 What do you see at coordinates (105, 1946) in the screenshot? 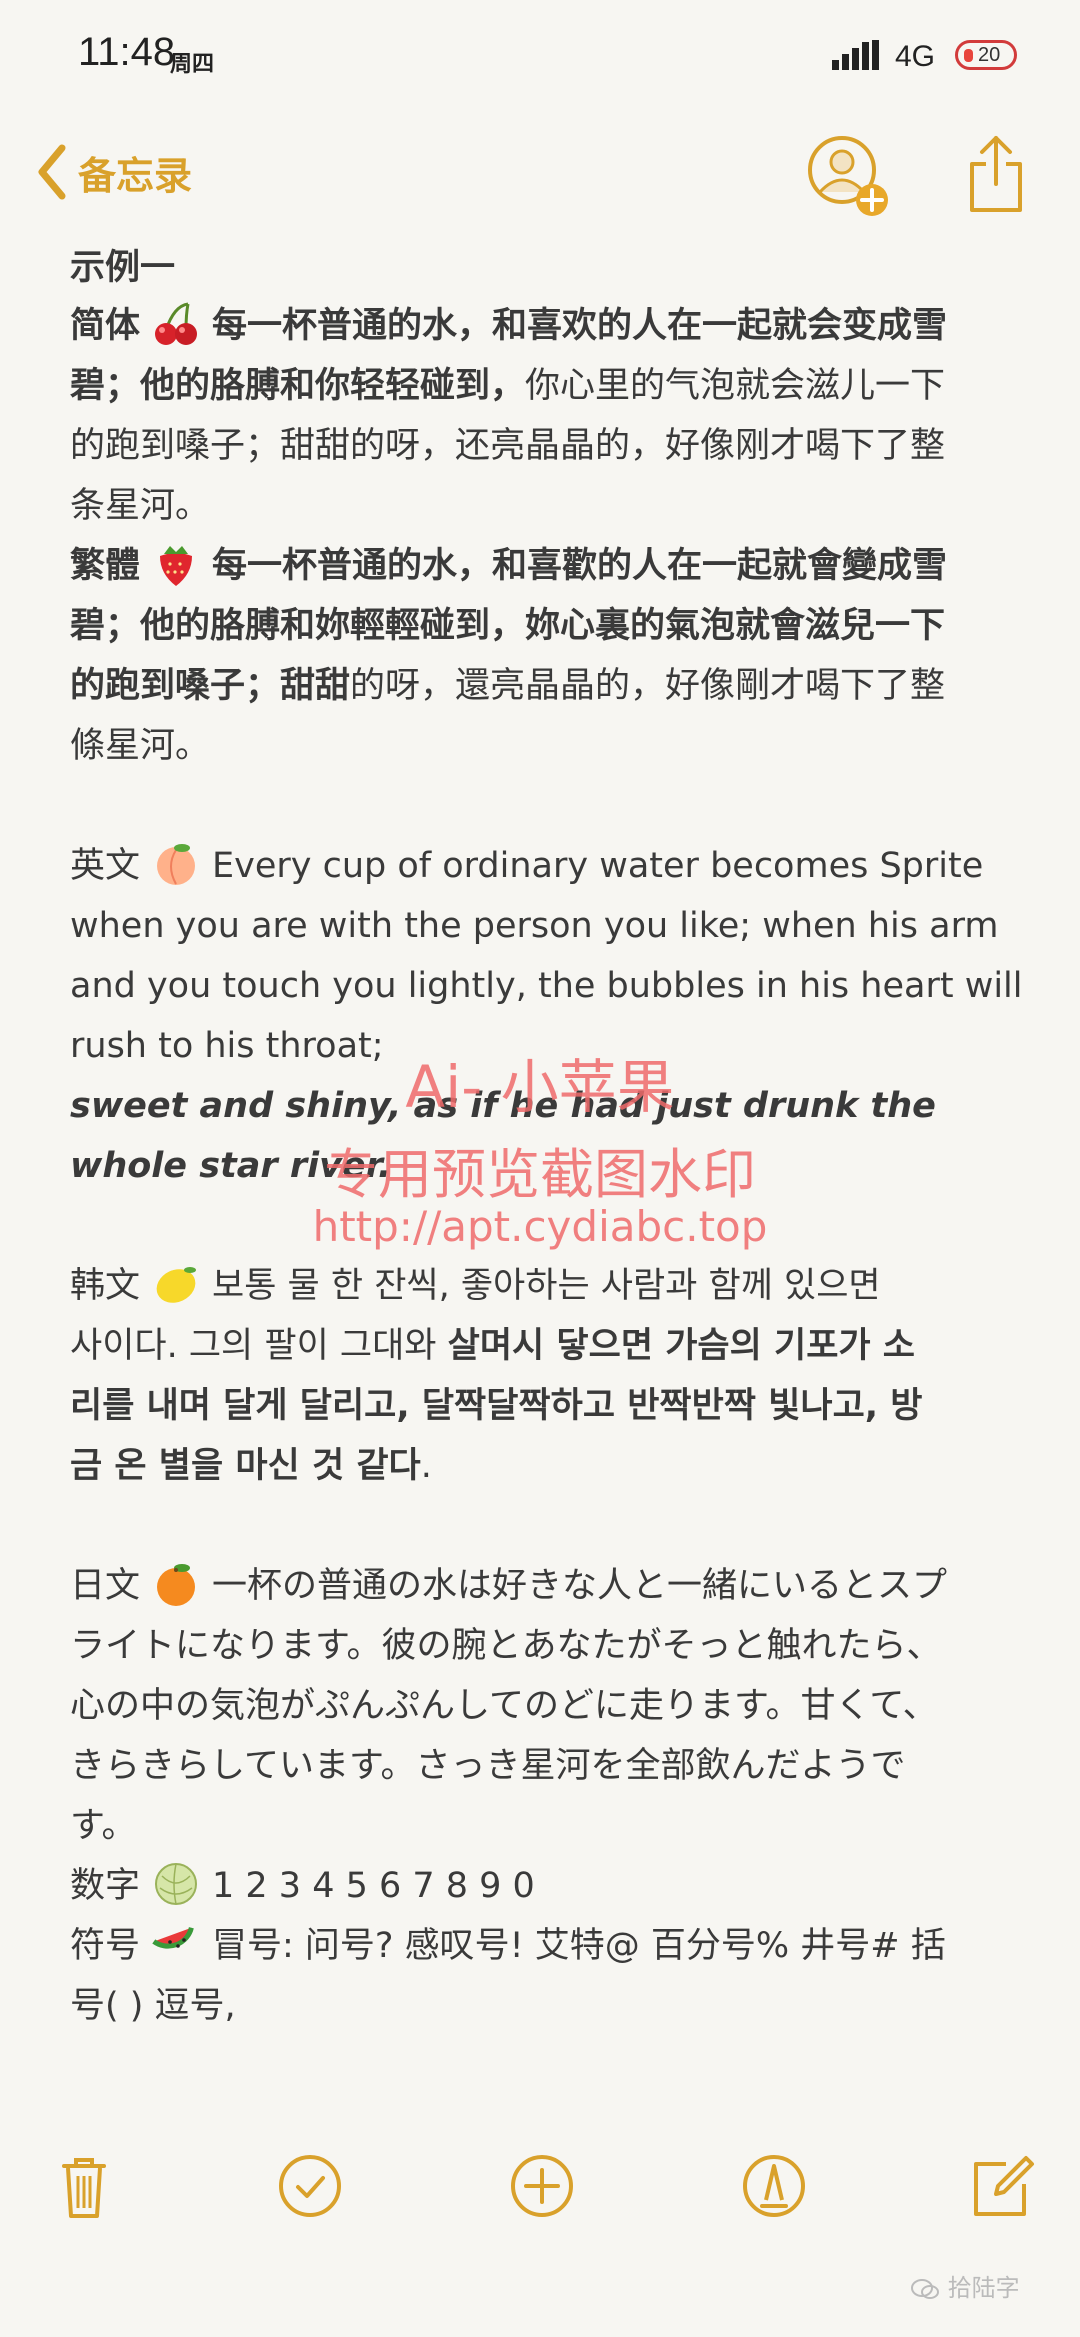
I see `symbols-label: 符号` at bounding box center [105, 1946].